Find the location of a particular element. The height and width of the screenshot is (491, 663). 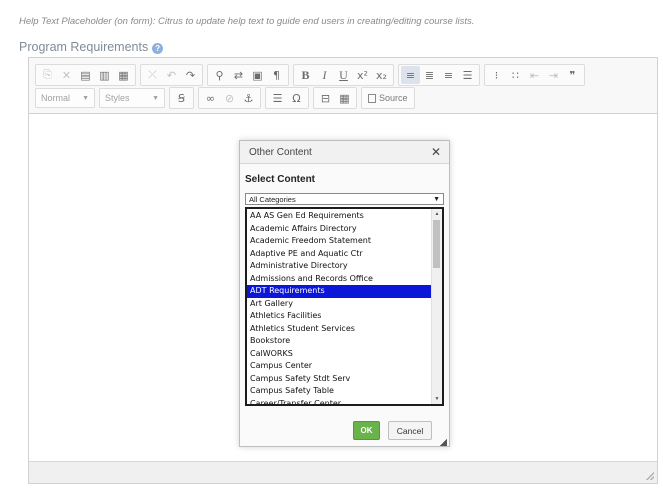

paste-word-icon: ▦ is located at coordinates (123, 75).